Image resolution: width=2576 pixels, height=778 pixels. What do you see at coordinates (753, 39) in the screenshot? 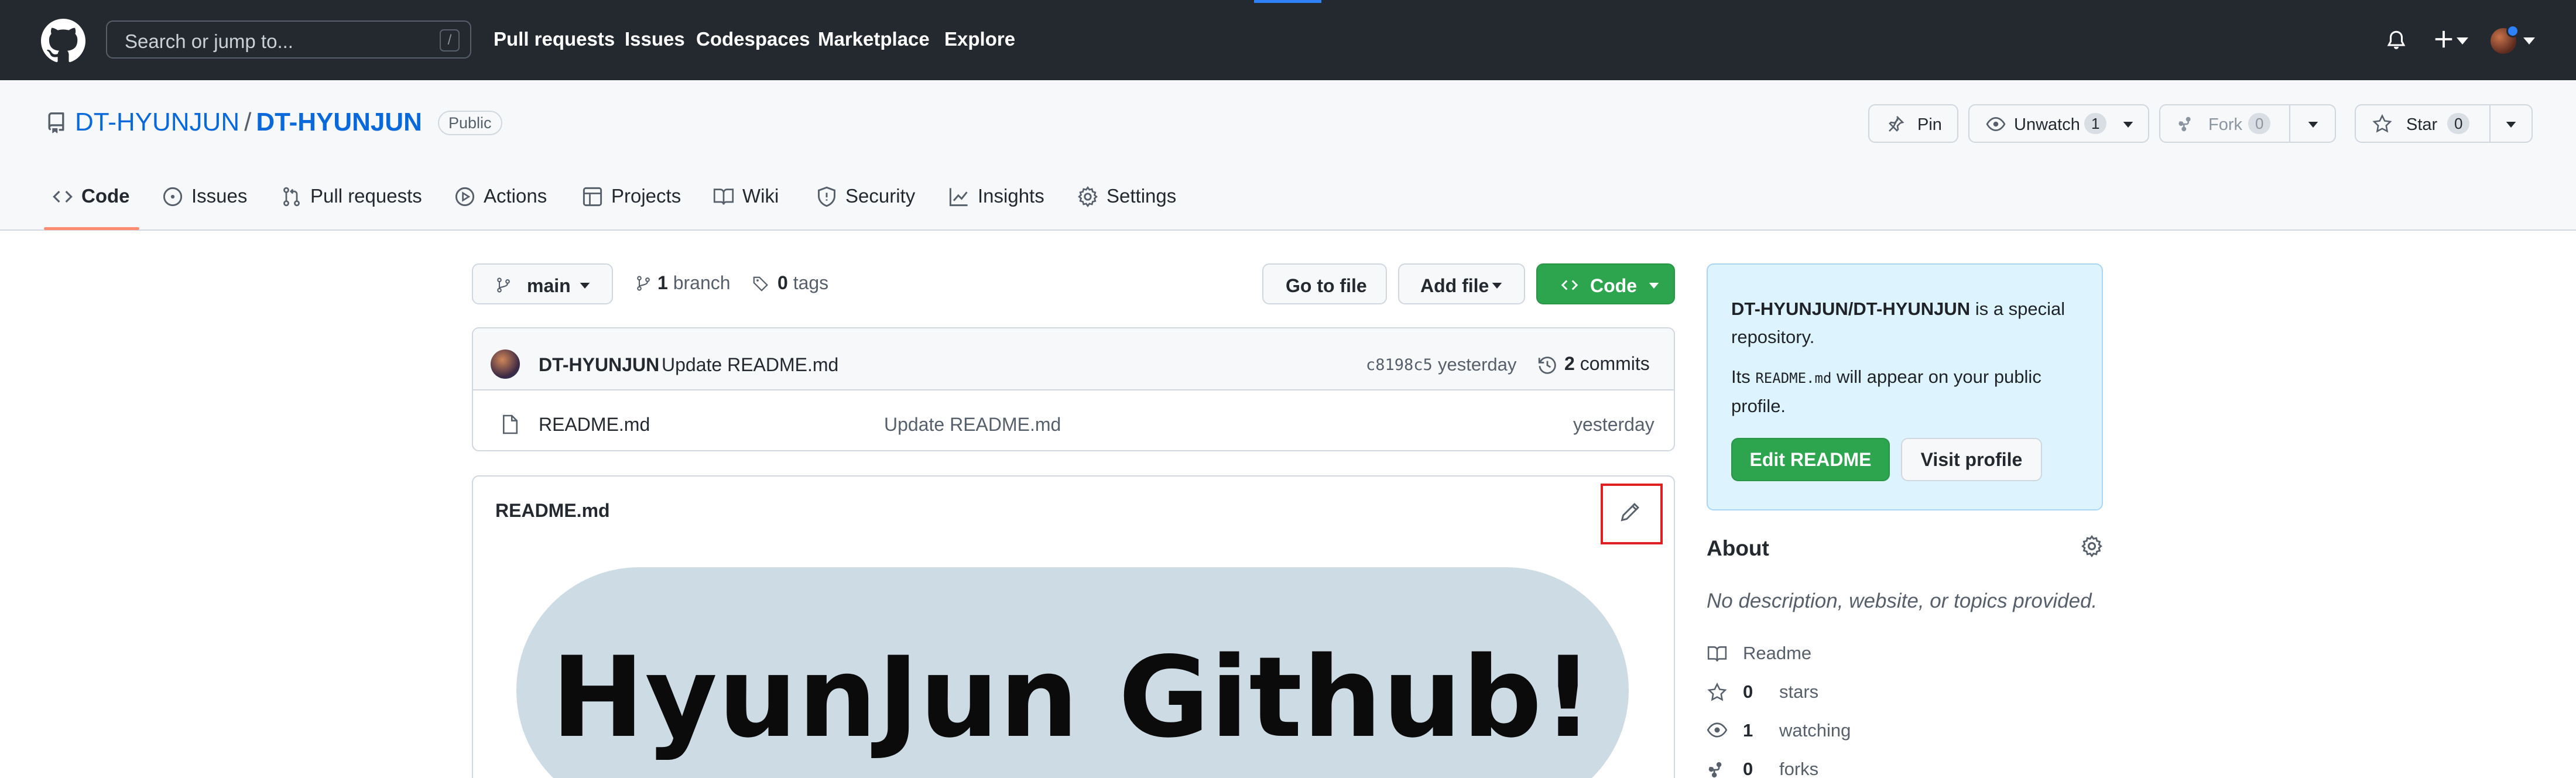
I see `nav-codespaces: Codespaces` at bounding box center [753, 39].